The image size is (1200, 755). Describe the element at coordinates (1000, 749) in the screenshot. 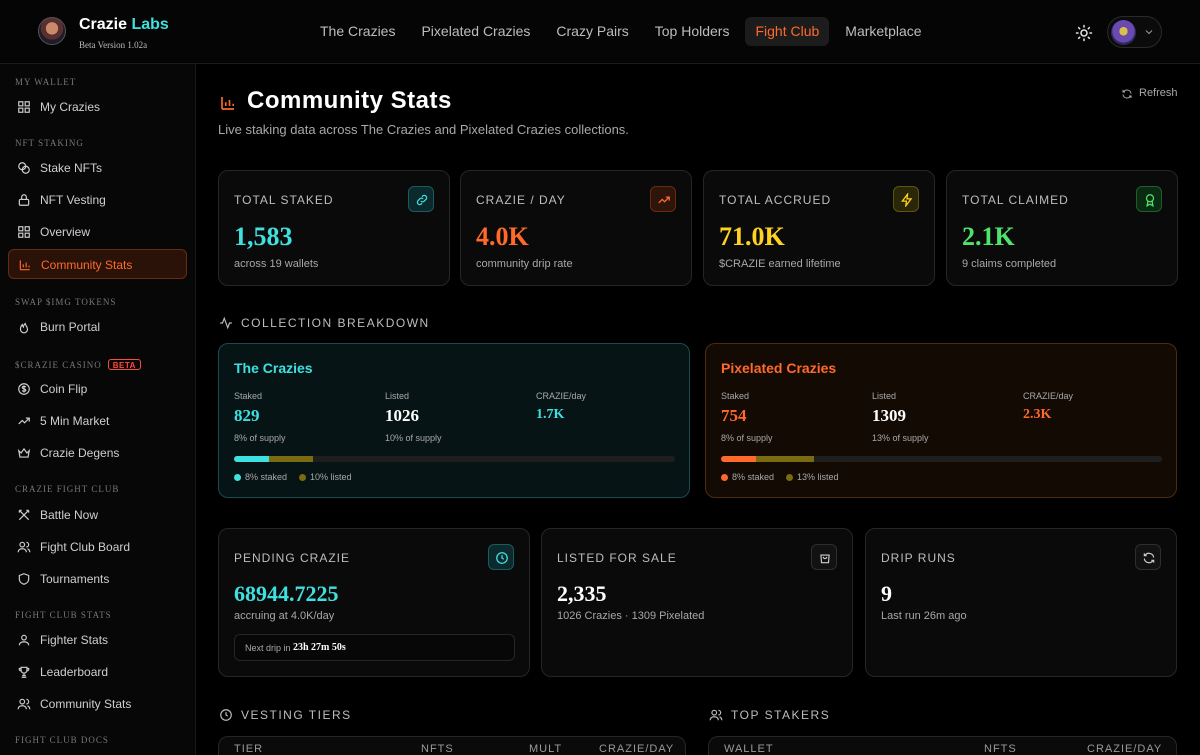

I see `column-header: NFTS` at that location.